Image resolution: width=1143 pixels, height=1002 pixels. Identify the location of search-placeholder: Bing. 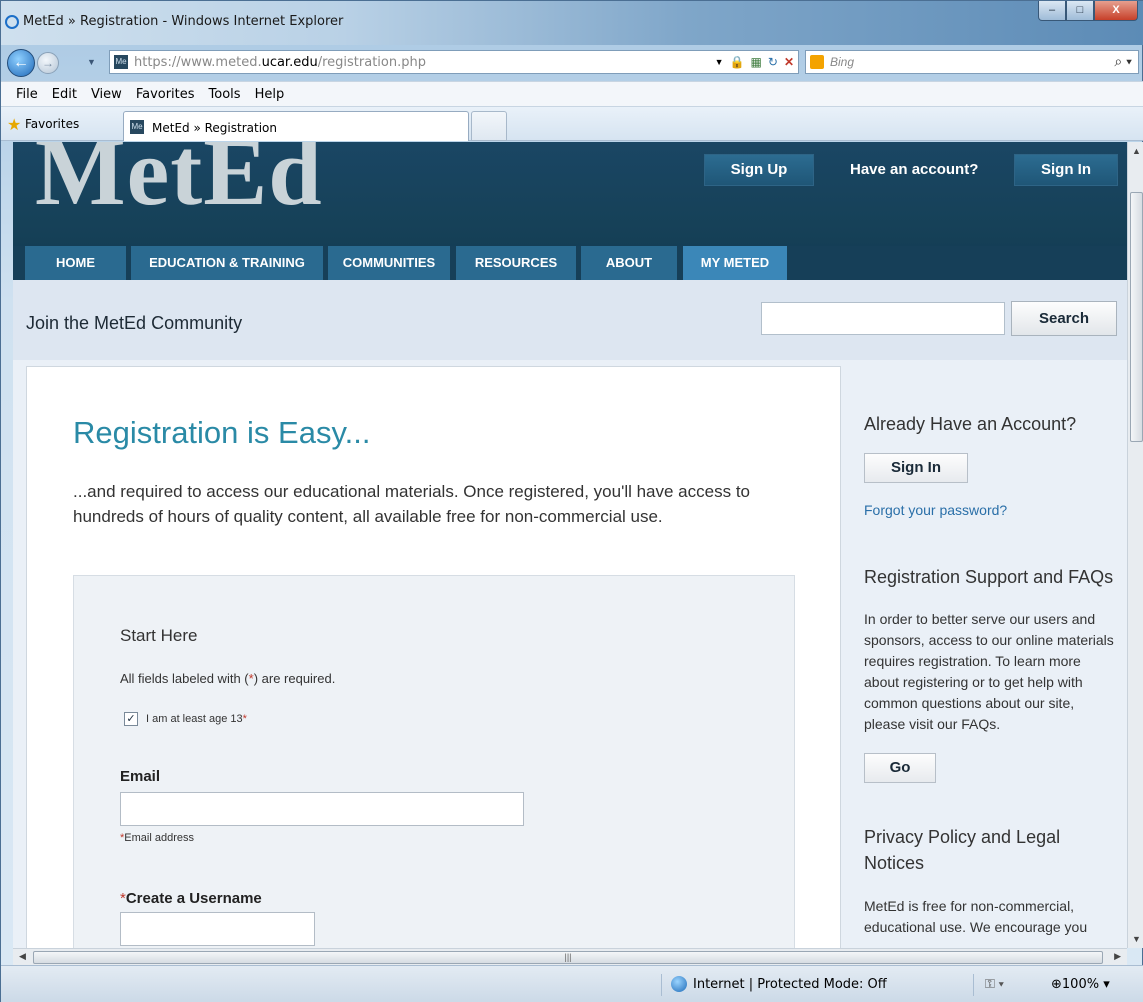
(842, 62).